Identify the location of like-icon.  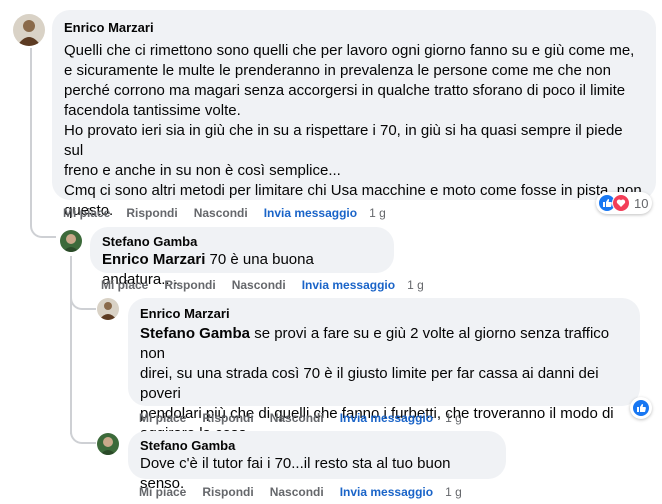
(641, 408).